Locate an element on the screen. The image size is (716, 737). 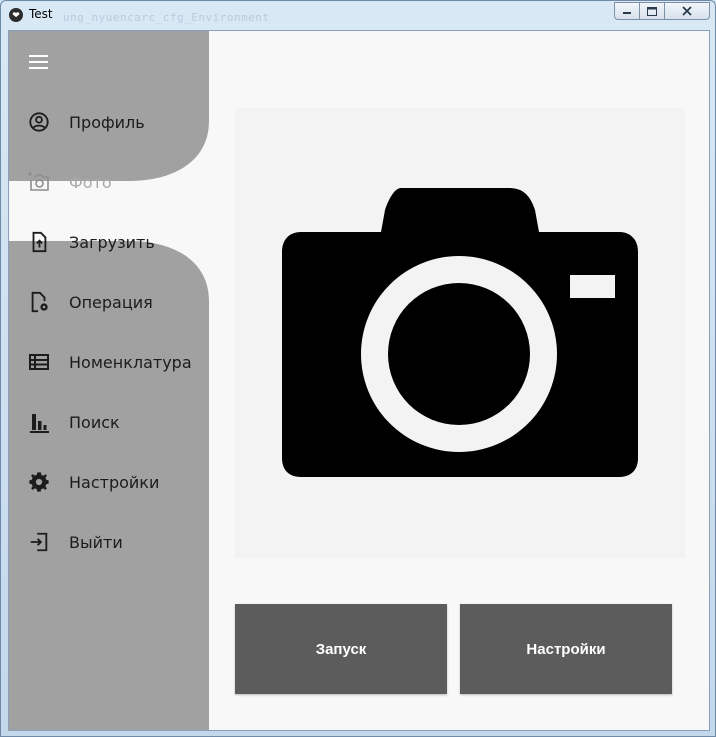
nav-item-exit: Выйти is located at coordinates (109, 542).